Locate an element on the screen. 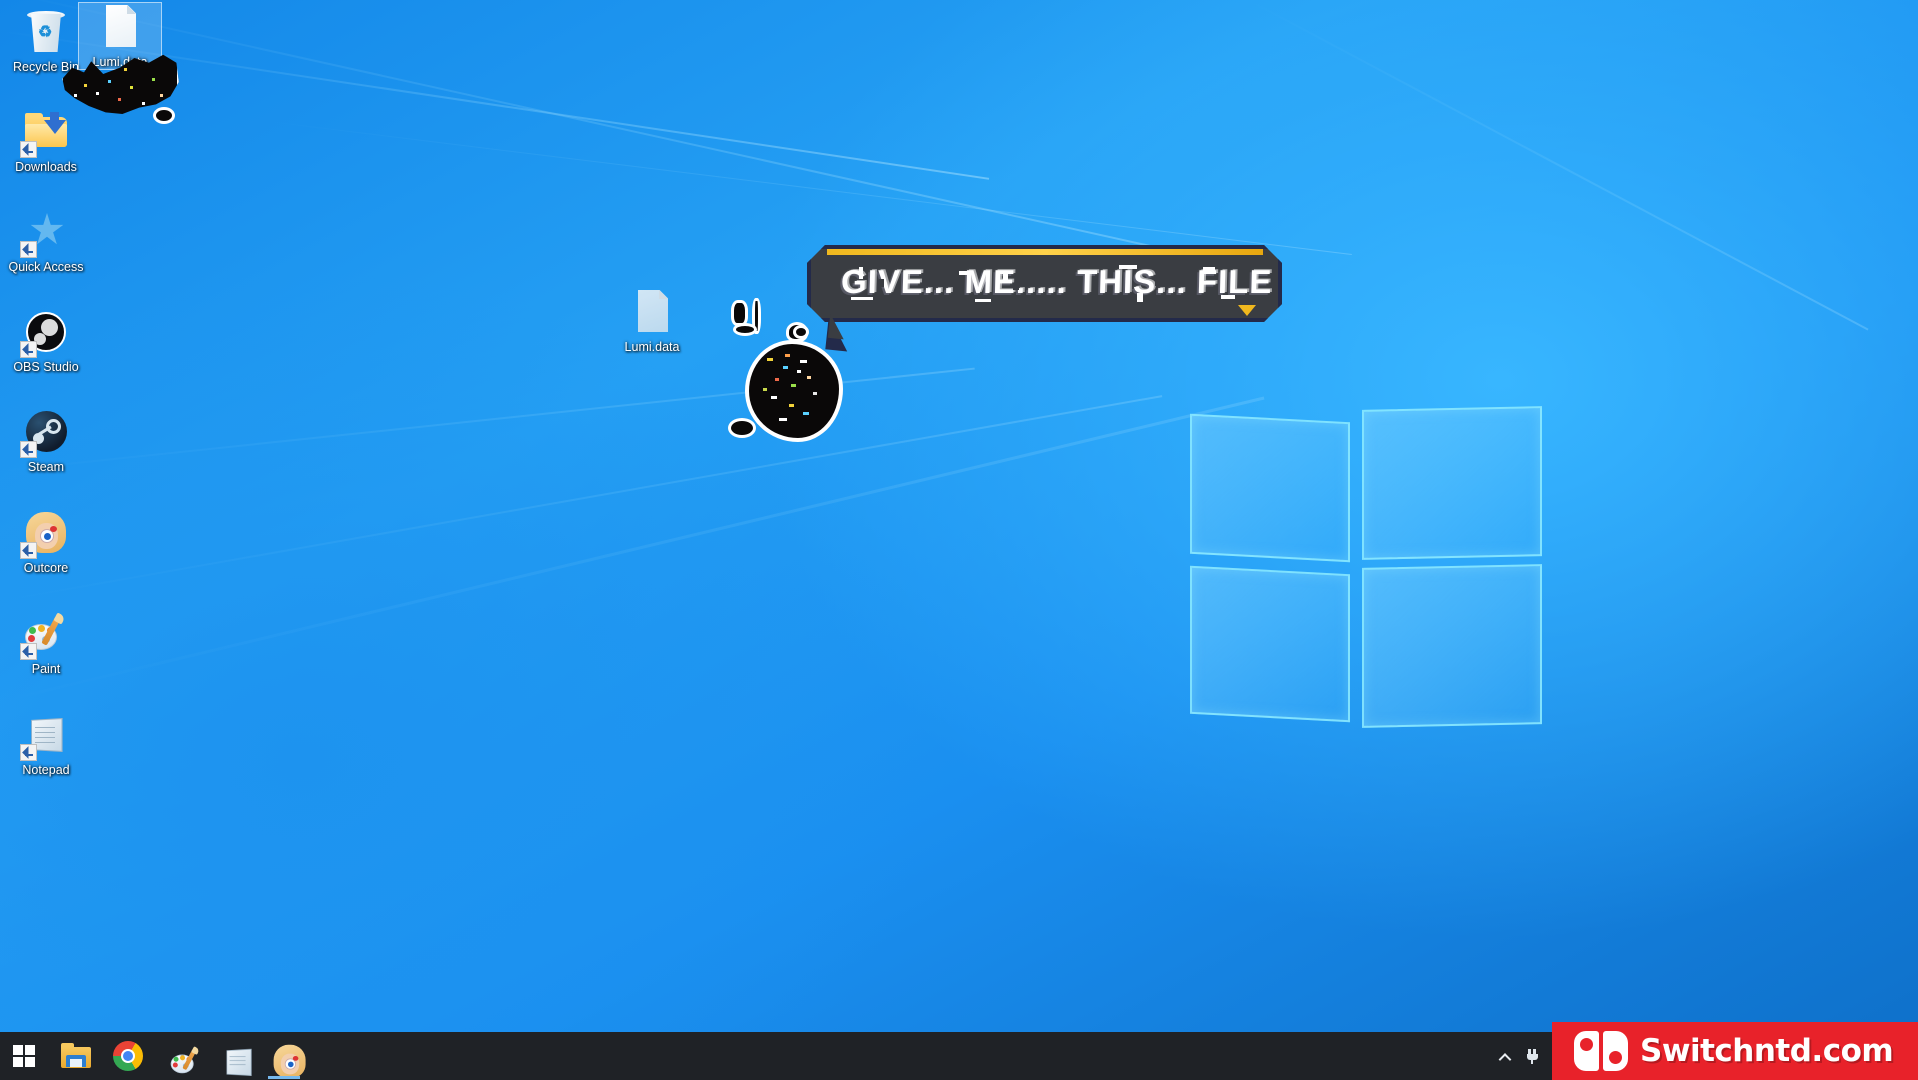 The width and height of the screenshot is (1918, 1080). desktop-icon-label: OBS Studio is located at coordinates (46, 367).